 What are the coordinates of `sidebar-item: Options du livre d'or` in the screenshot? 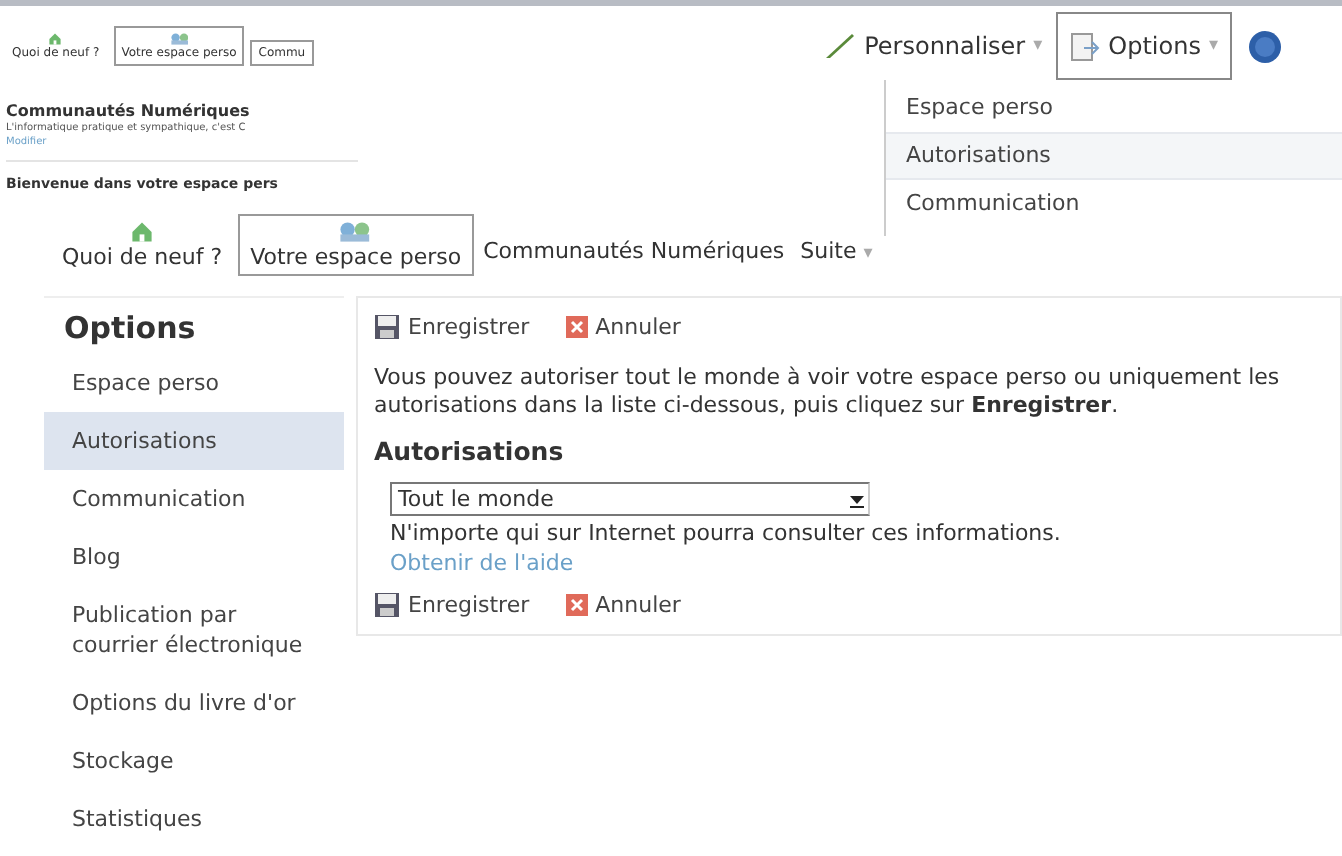 It's located at (194, 703).